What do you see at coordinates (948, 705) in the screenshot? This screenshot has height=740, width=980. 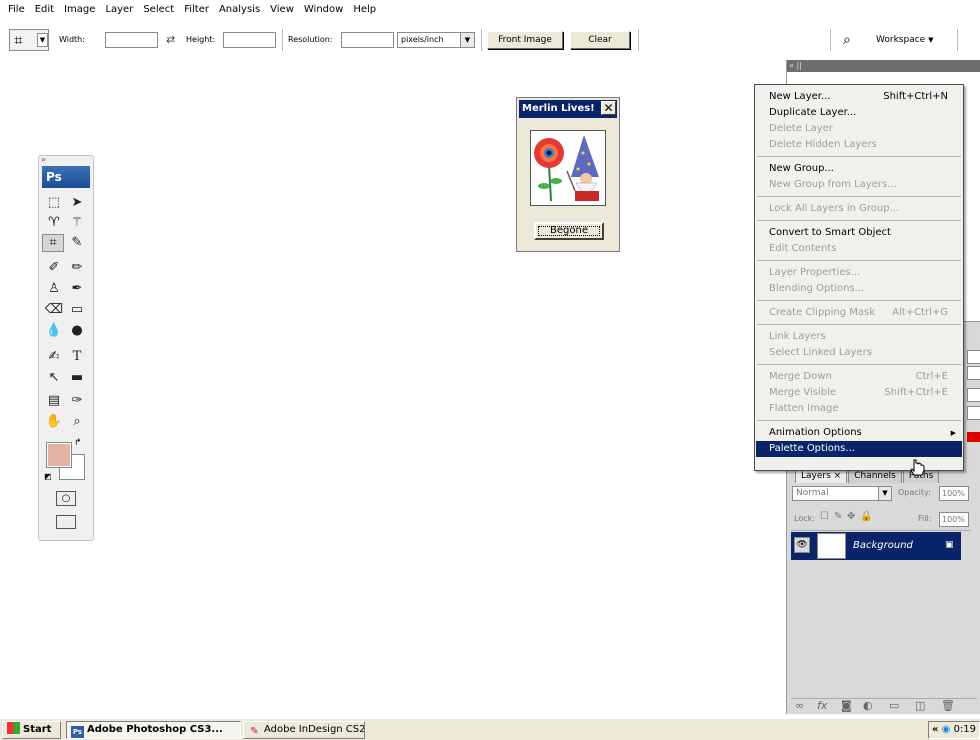 I see `trash-icon: 🗑` at bounding box center [948, 705].